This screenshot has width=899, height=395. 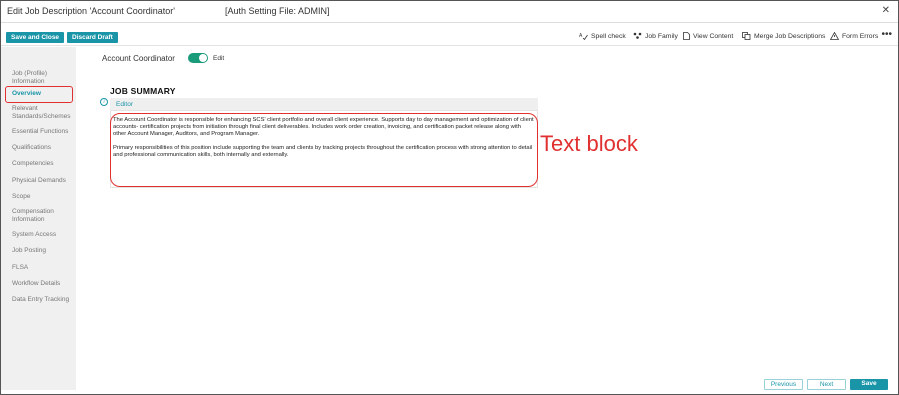 What do you see at coordinates (581, 36) in the screenshot?
I see `svg-text: A` at bounding box center [581, 36].